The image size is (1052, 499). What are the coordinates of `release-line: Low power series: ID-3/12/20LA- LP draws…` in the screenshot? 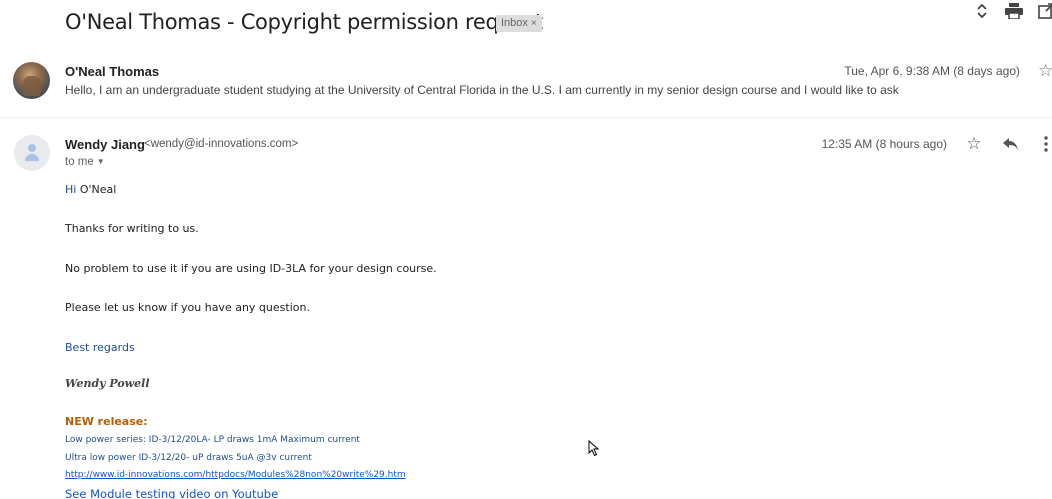 It's located at (212, 440).